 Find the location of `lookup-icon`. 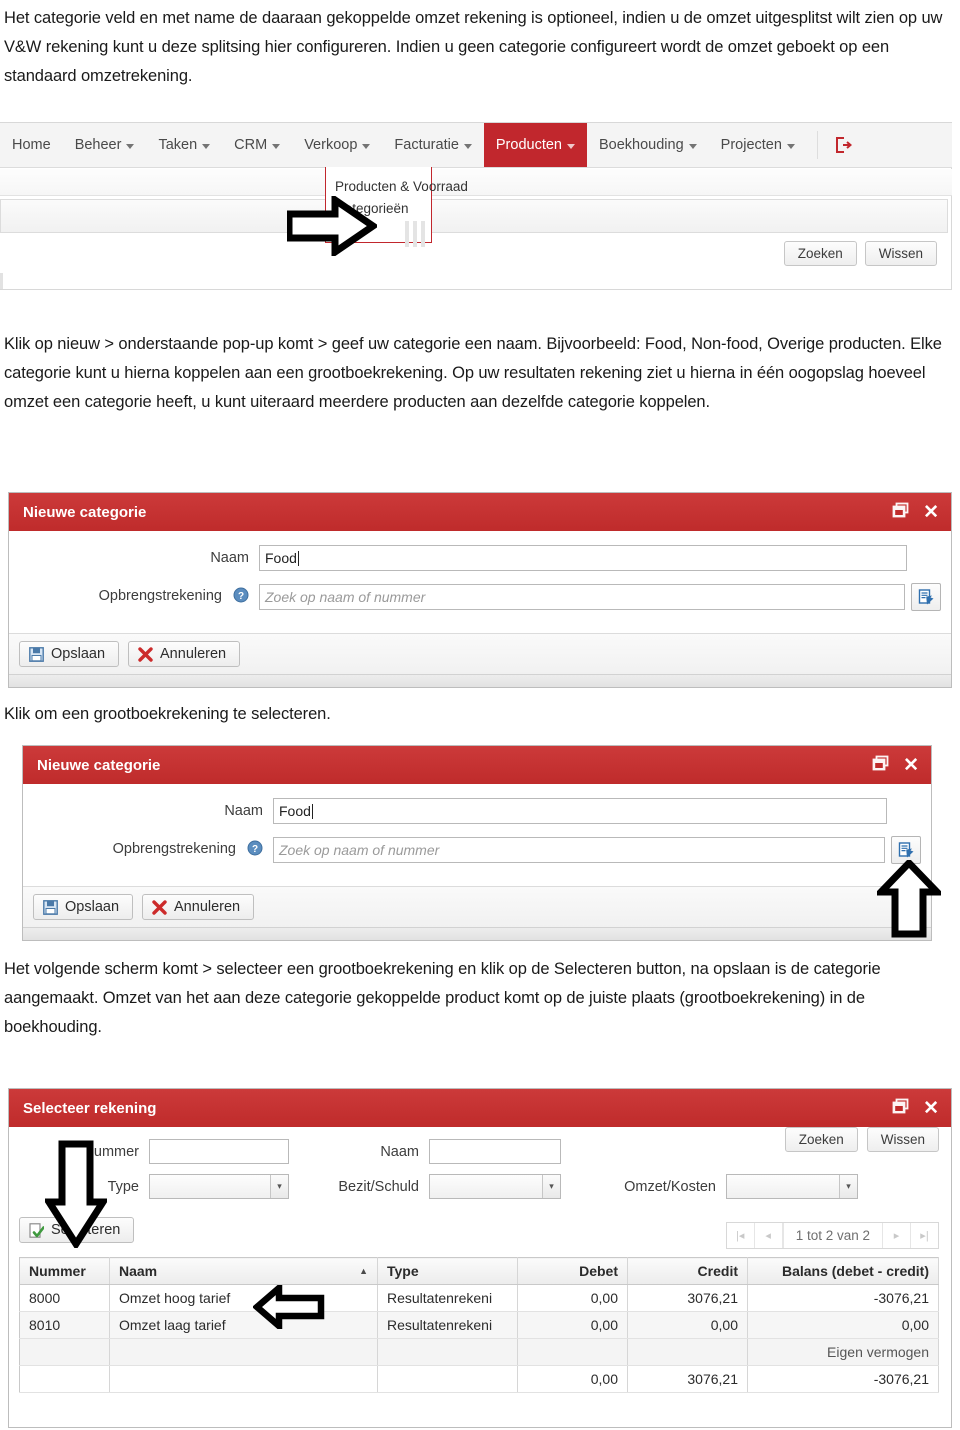

lookup-icon is located at coordinates (906, 850).